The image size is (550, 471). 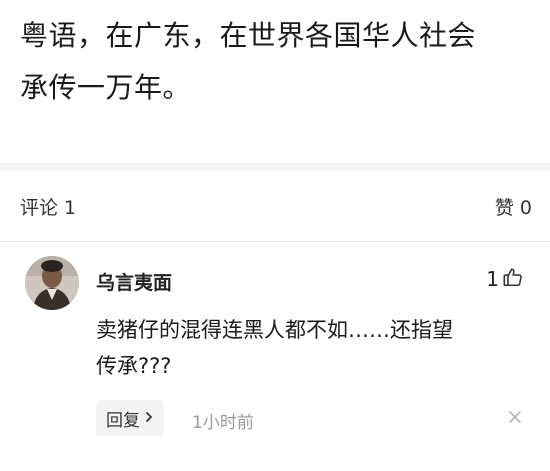 What do you see at coordinates (275, 167) in the screenshot?
I see `section-divider` at bounding box center [275, 167].